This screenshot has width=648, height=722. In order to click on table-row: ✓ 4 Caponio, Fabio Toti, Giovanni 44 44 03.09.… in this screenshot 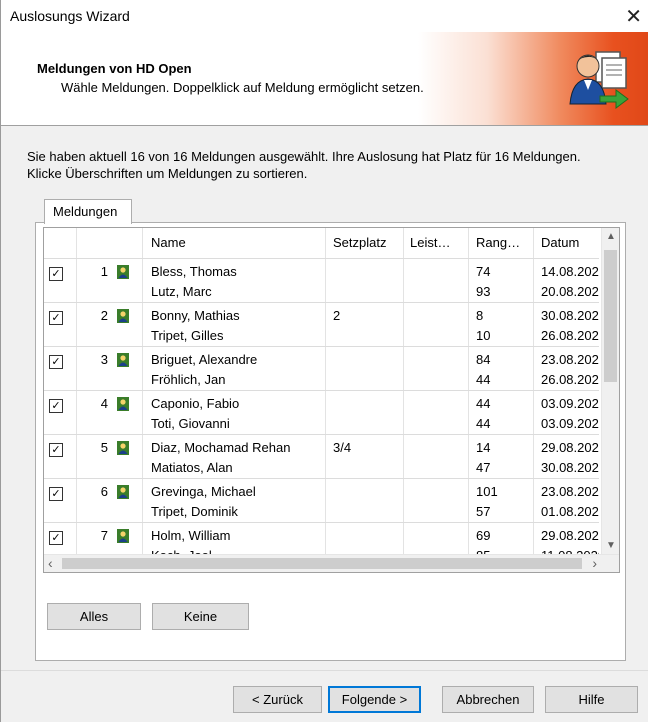, I will do `click(321, 412)`.